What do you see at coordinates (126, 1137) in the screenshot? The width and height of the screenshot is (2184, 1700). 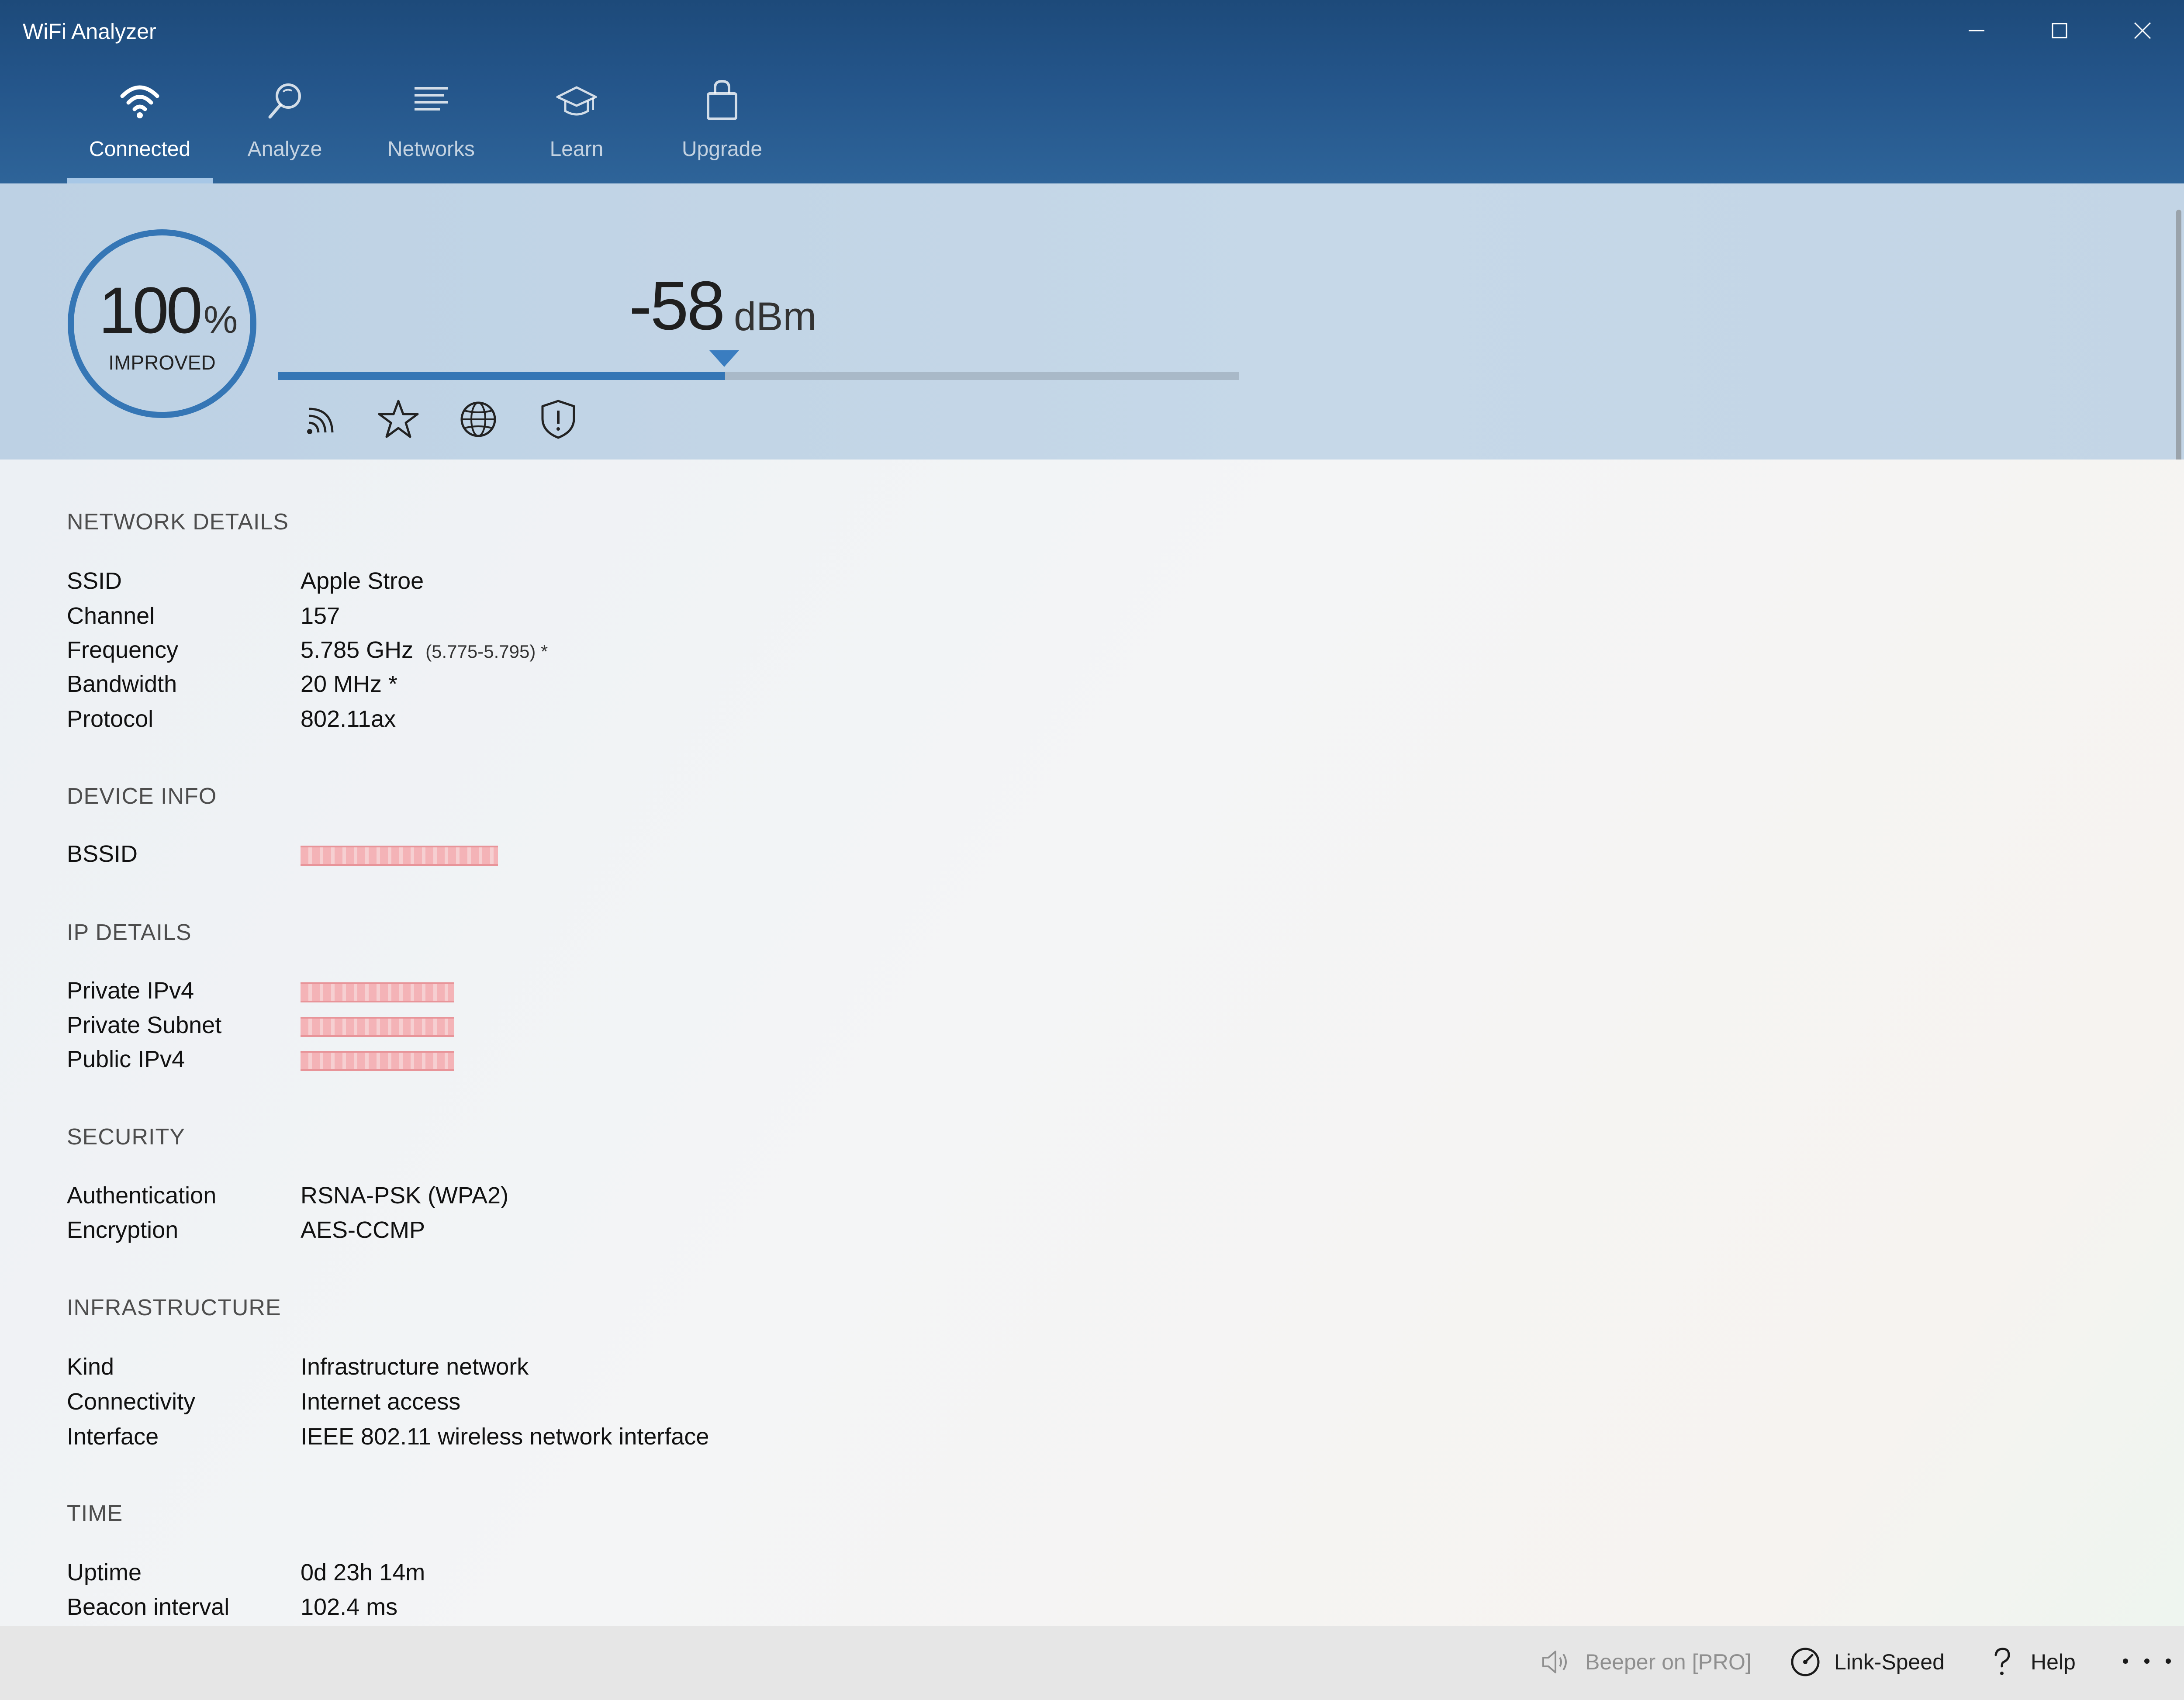 I see `section-title-security: SECURITY` at bounding box center [126, 1137].